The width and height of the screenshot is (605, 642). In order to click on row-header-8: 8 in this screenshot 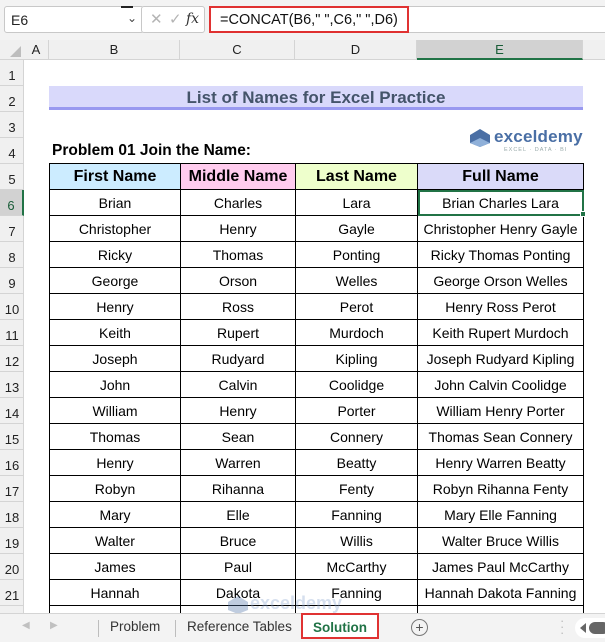, I will do `click(12, 255)`.